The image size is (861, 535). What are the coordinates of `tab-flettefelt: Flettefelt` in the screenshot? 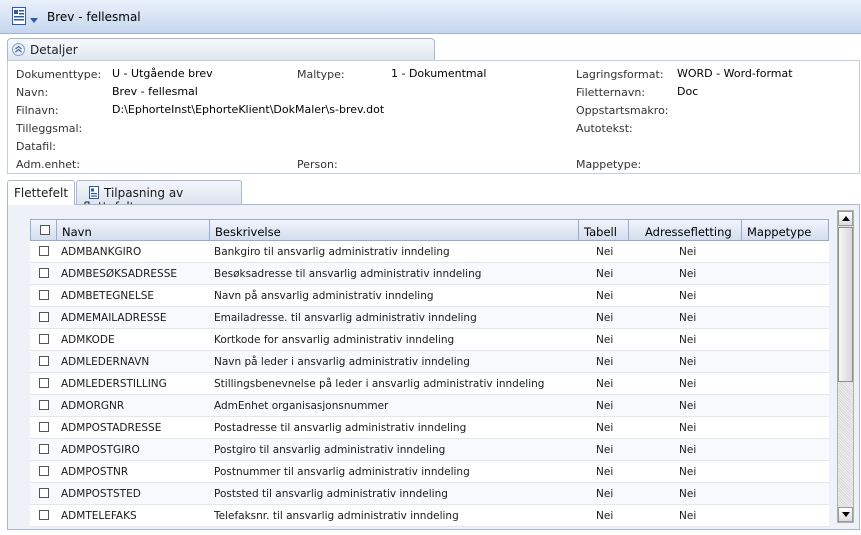 It's located at (41, 192).